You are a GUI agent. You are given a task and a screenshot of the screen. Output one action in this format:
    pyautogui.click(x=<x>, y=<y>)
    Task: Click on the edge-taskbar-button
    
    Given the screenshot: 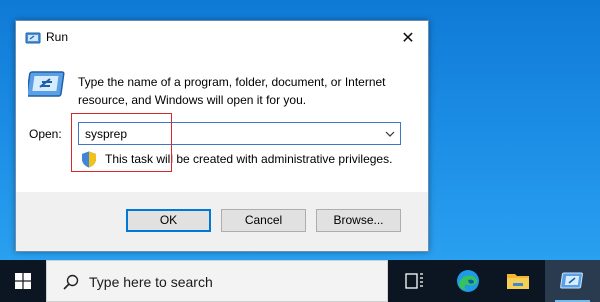 What is the action you would take?
    pyautogui.click(x=468, y=281)
    